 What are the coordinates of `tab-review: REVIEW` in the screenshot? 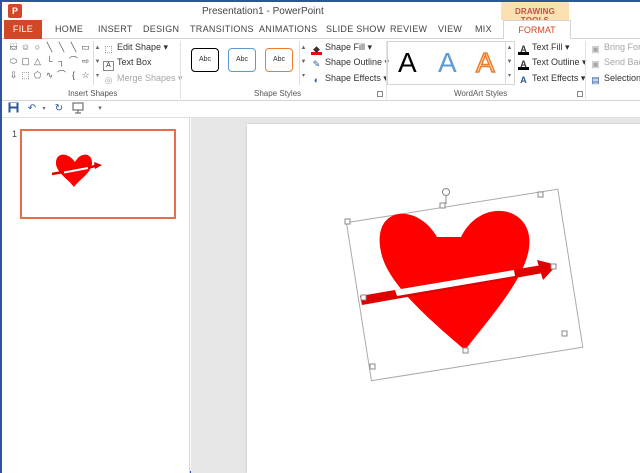 It's located at (408, 29).